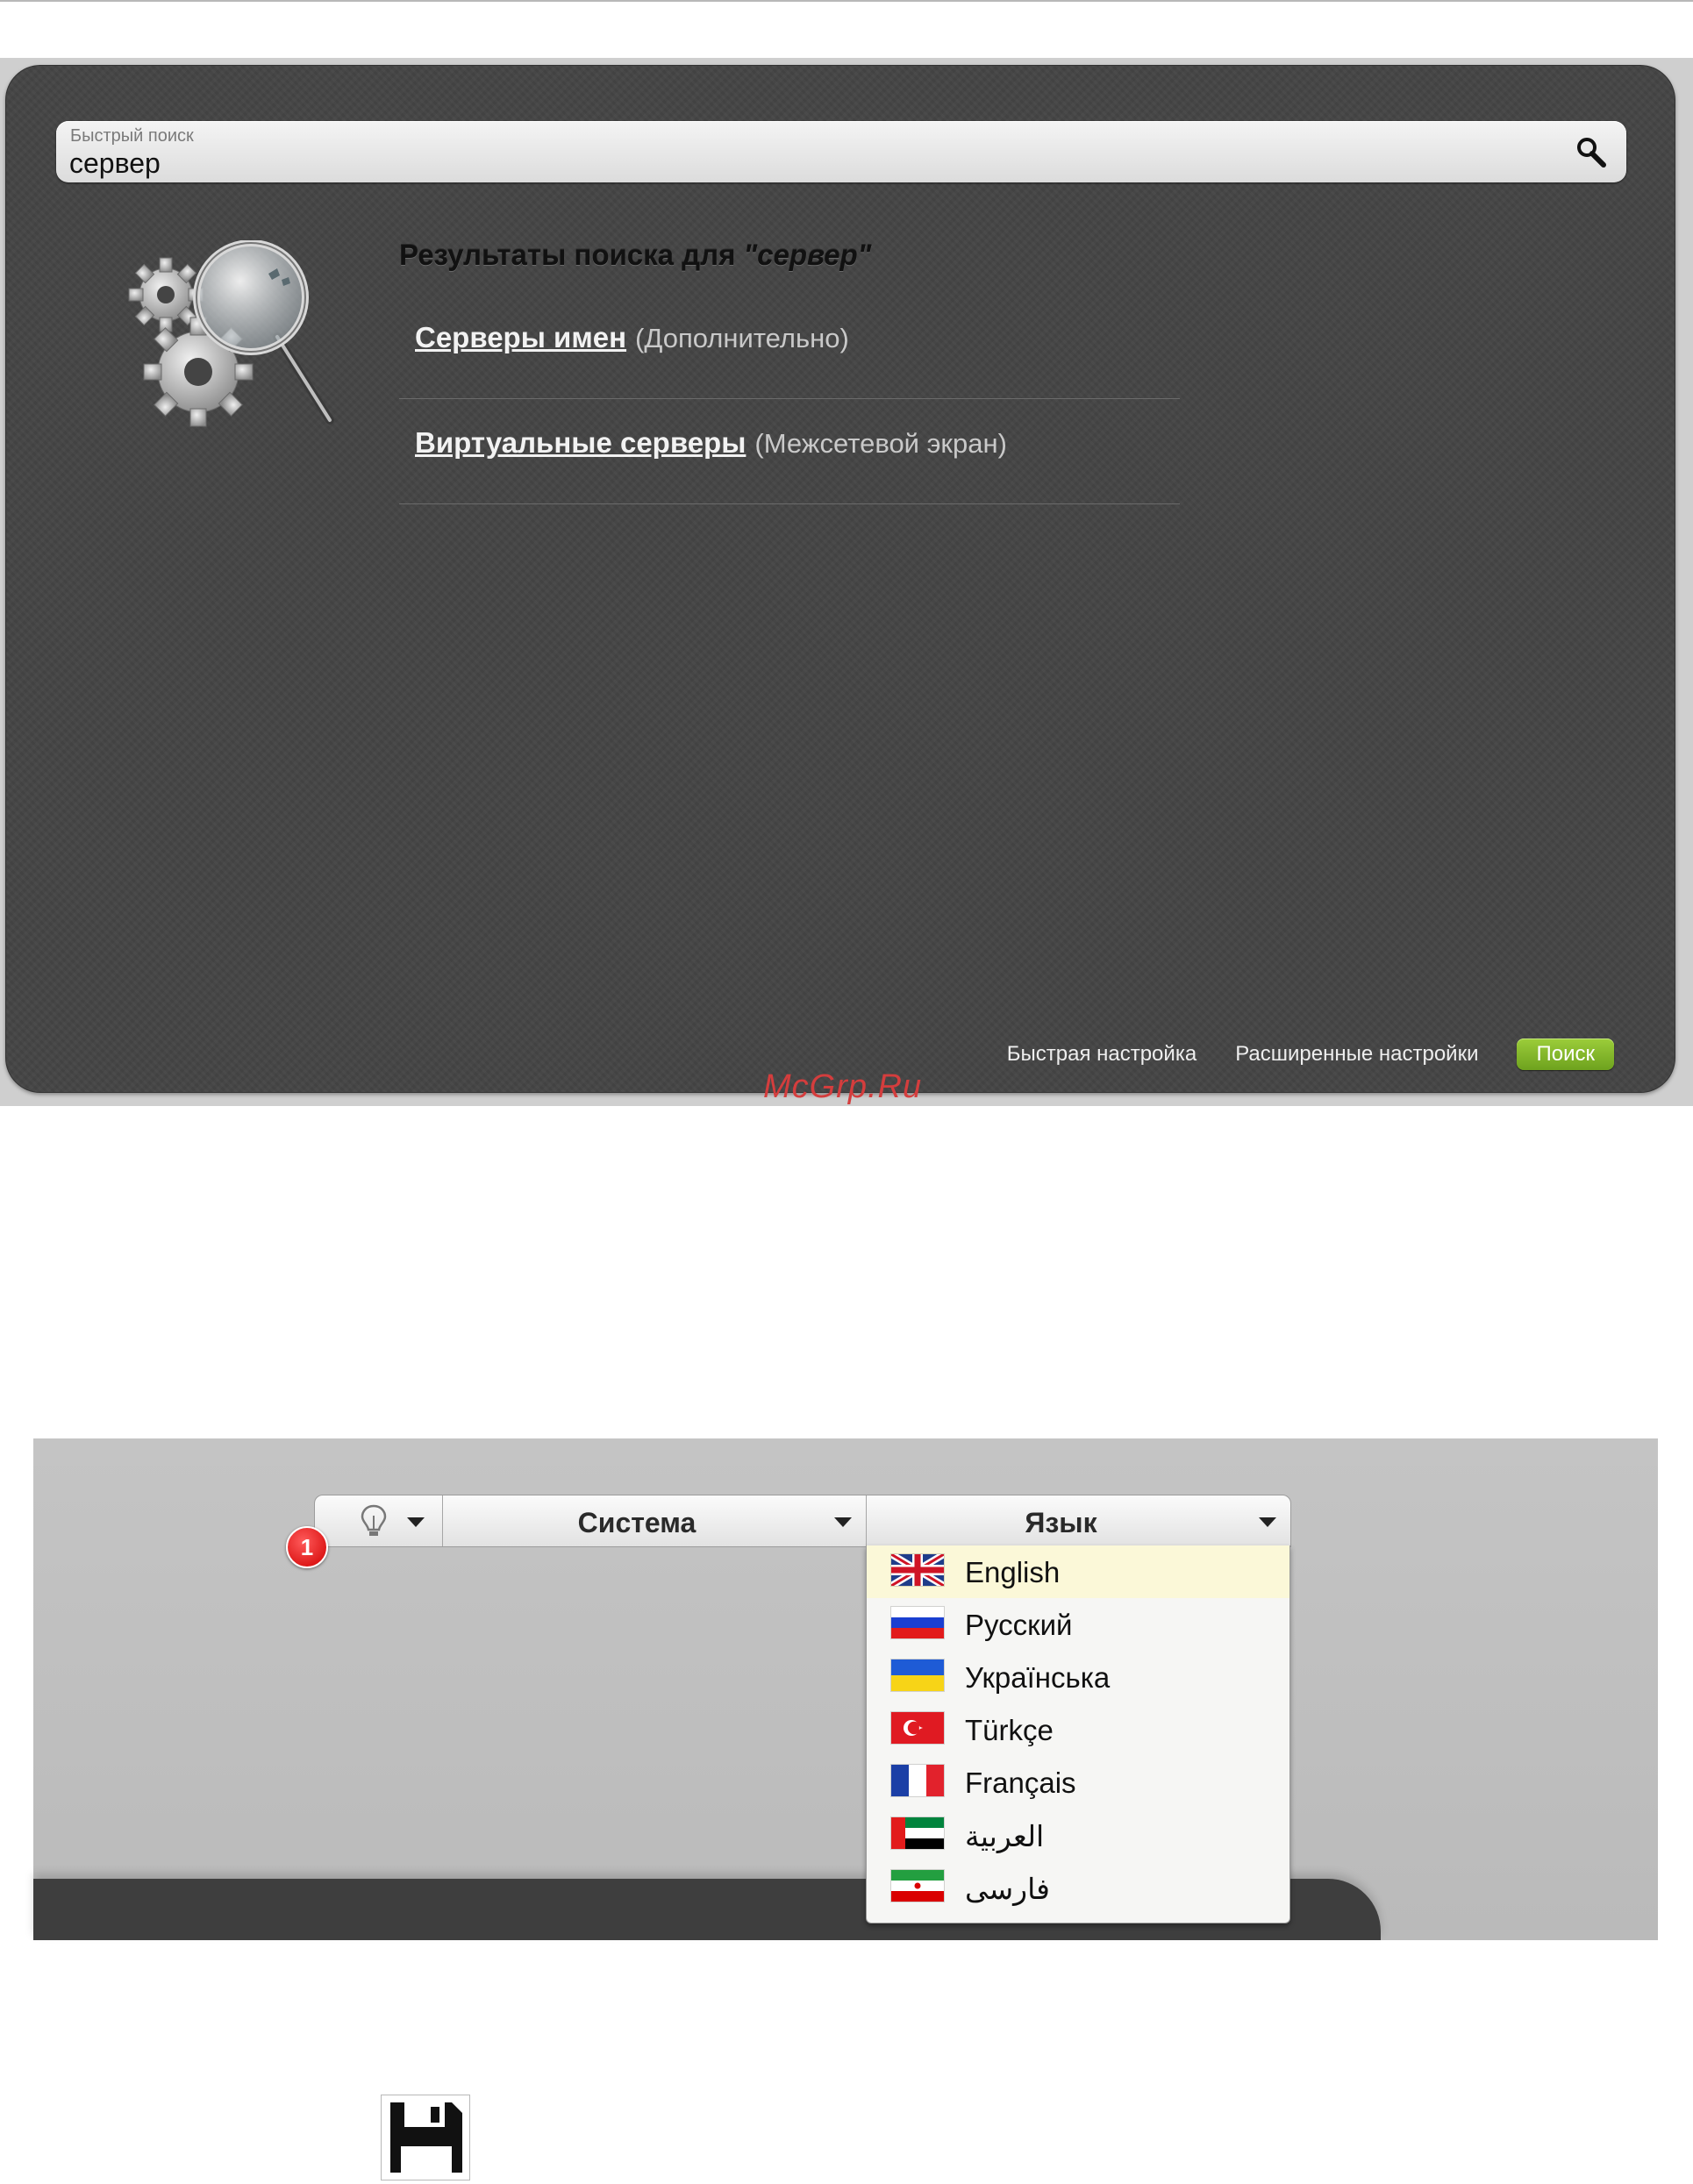 This screenshot has width=1693, height=2184. I want to click on language-option-label: English, so click(1013, 1572).